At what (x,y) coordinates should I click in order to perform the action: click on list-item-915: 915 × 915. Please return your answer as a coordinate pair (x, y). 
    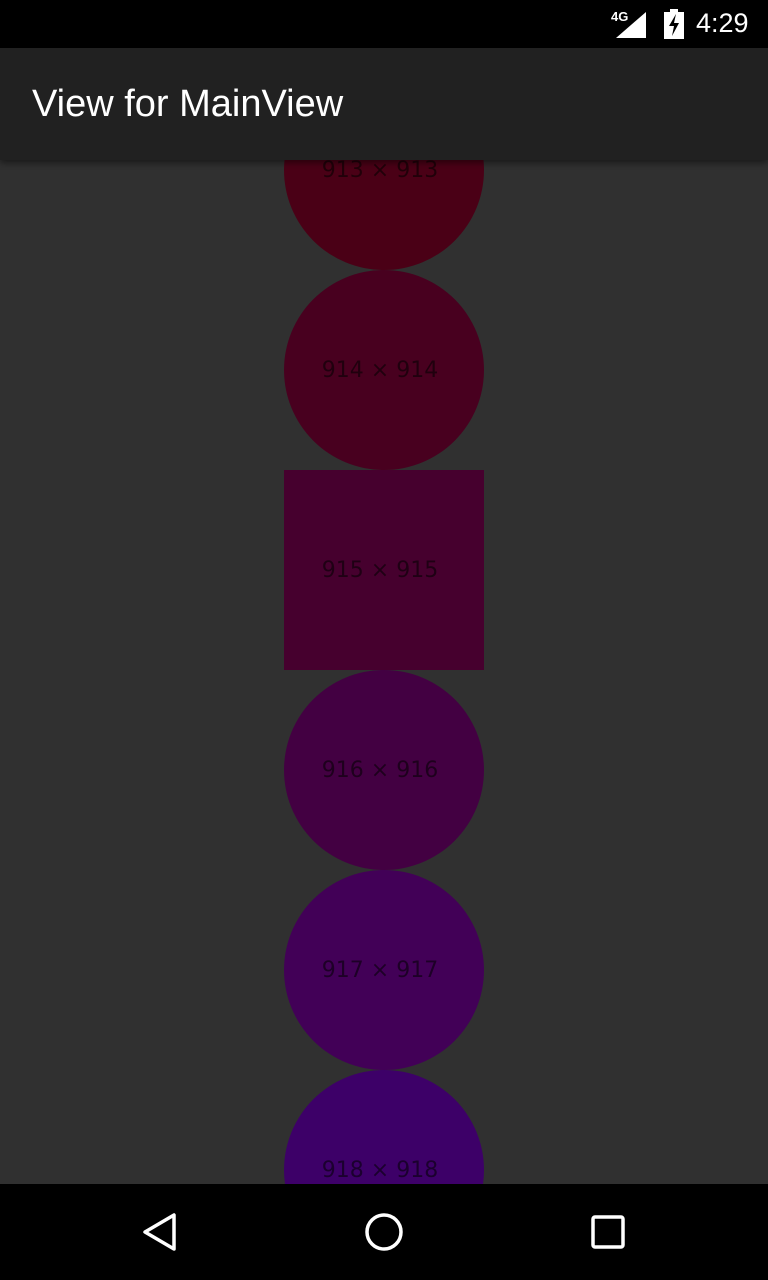
    Looking at the image, I should click on (384, 570).